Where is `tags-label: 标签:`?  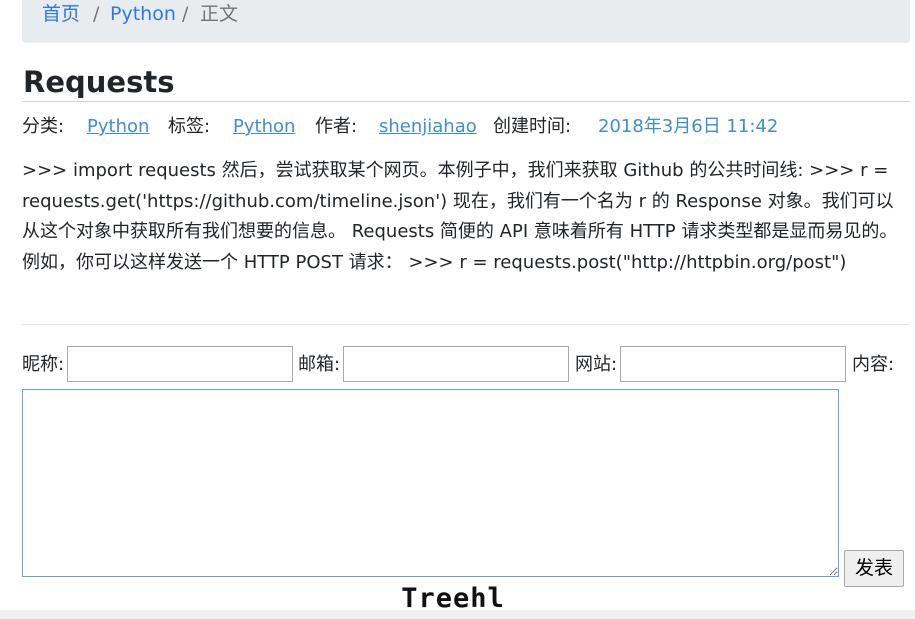 tags-label: 标签: is located at coordinates (189, 126).